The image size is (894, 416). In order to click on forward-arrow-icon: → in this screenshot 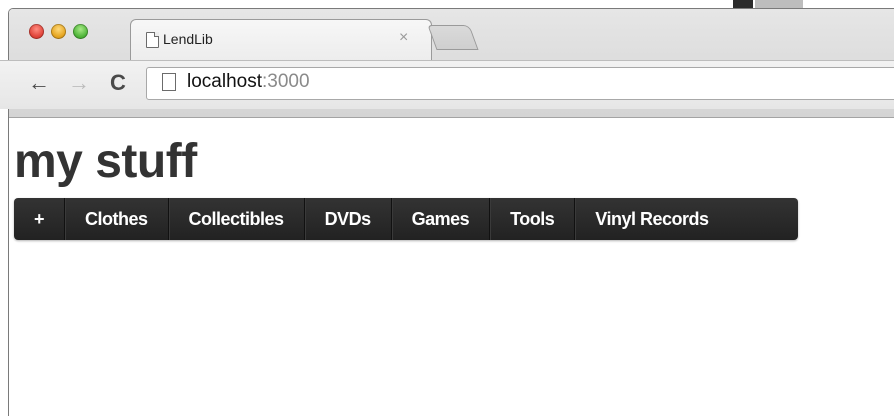, I will do `click(79, 83)`.